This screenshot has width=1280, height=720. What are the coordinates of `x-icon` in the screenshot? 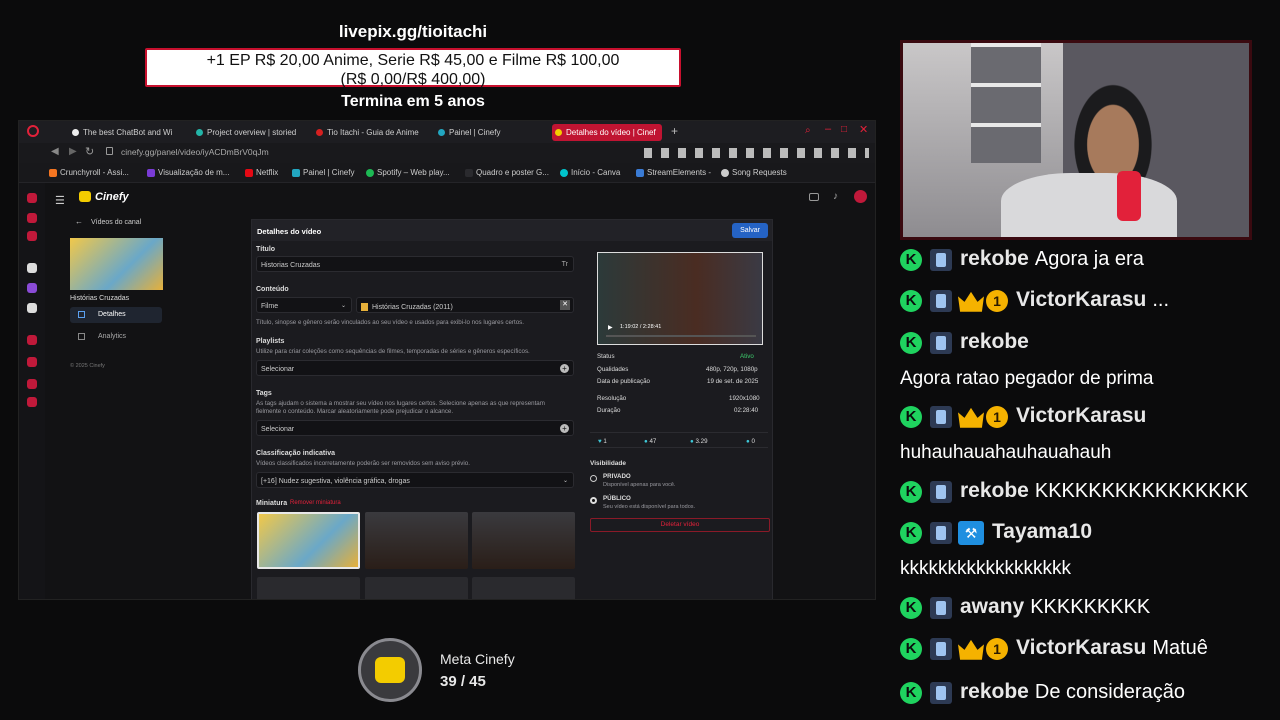 It's located at (32, 308).